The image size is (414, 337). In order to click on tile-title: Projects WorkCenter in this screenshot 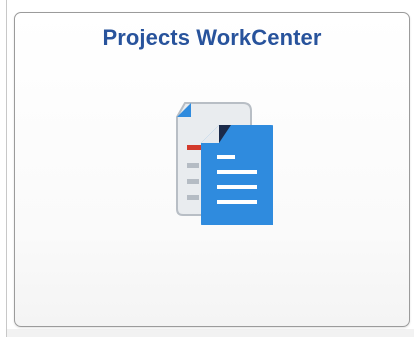, I will do `click(212, 37)`.